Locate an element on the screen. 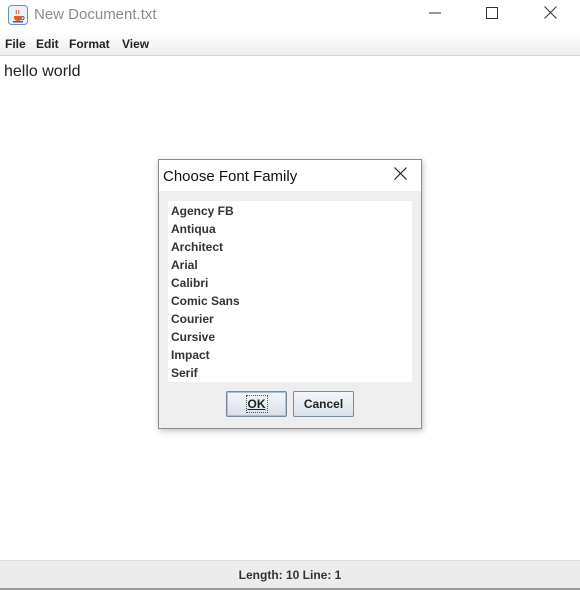 This screenshot has width=580, height=590. status-bar: Length: 10 Line: 1 is located at coordinates (290, 574).